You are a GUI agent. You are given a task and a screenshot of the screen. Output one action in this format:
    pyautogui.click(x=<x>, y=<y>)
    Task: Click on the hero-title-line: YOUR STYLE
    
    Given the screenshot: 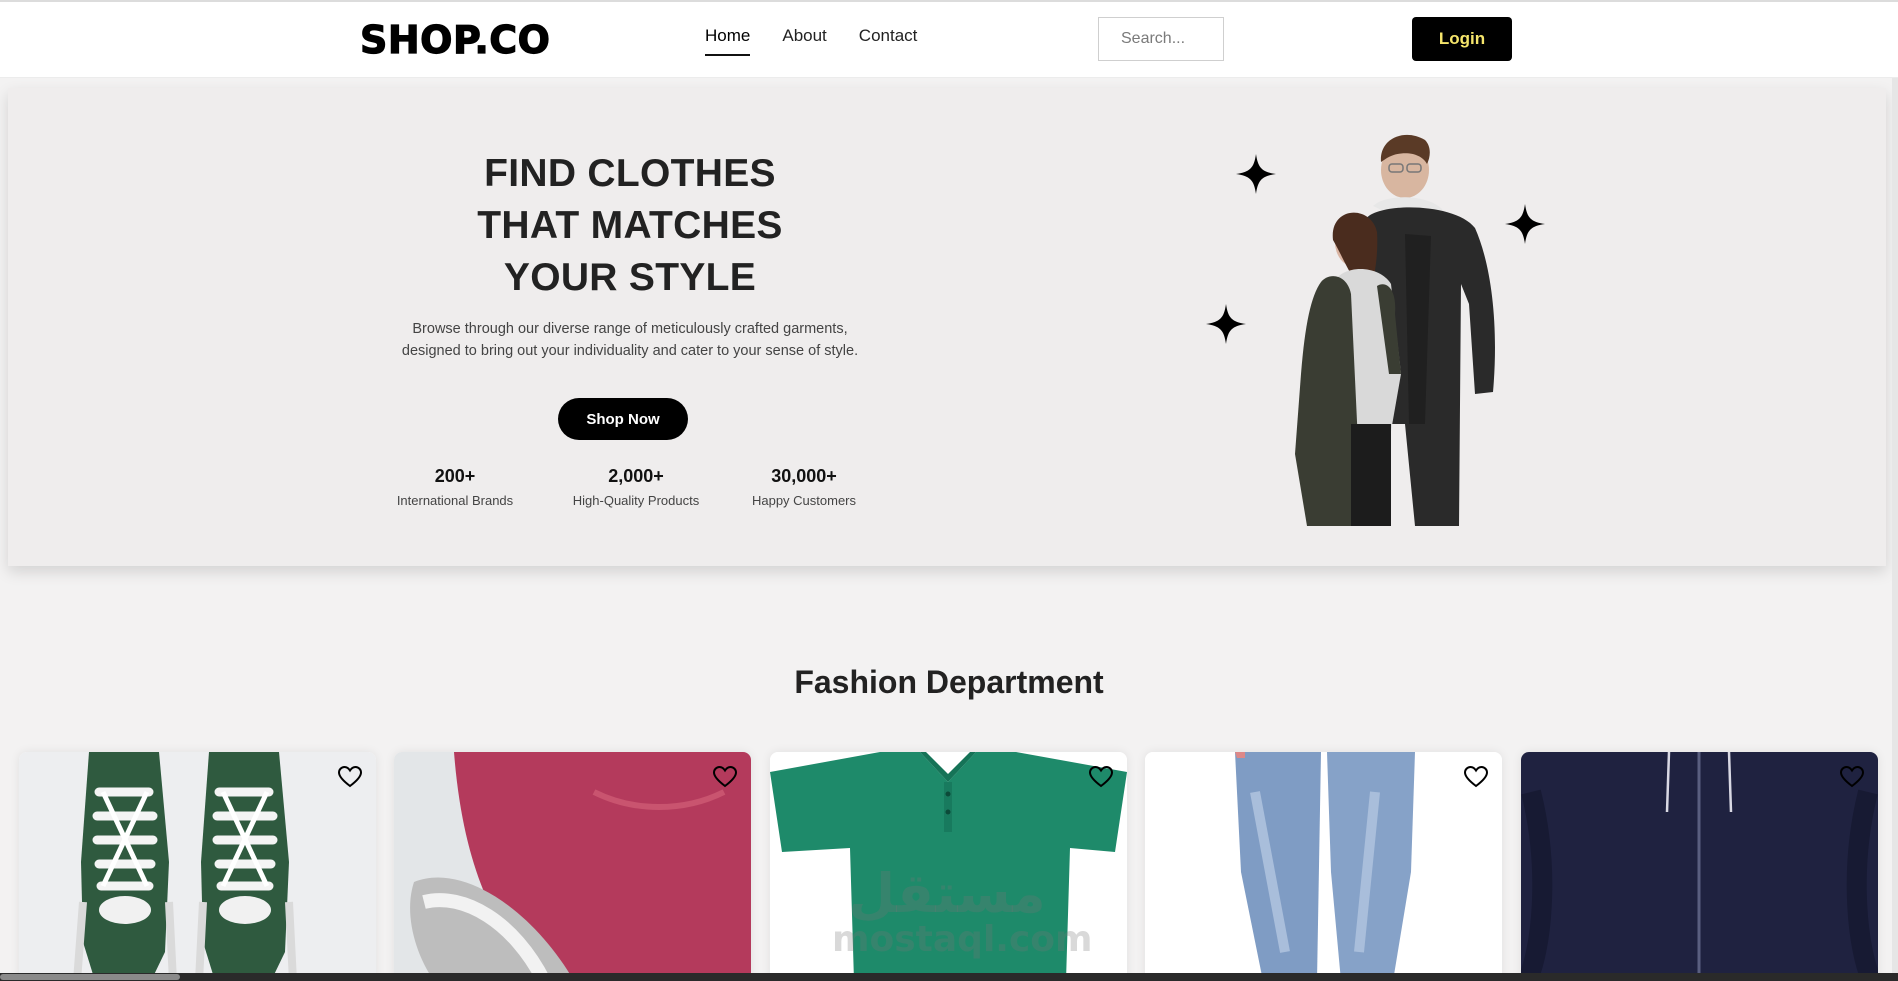 What is the action you would take?
    pyautogui.click(x=630, y=277)
    